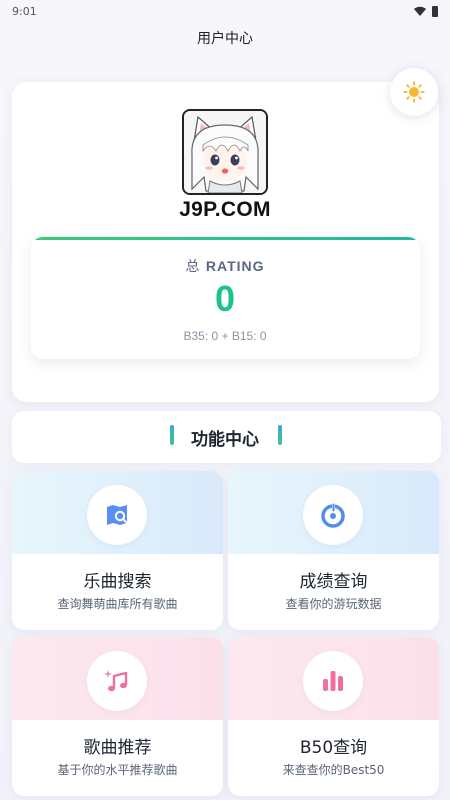  What do you see at coordinates (235, 266) in the screenshot?
I see `rating-word: RATING` at bounding box center [235, 266].